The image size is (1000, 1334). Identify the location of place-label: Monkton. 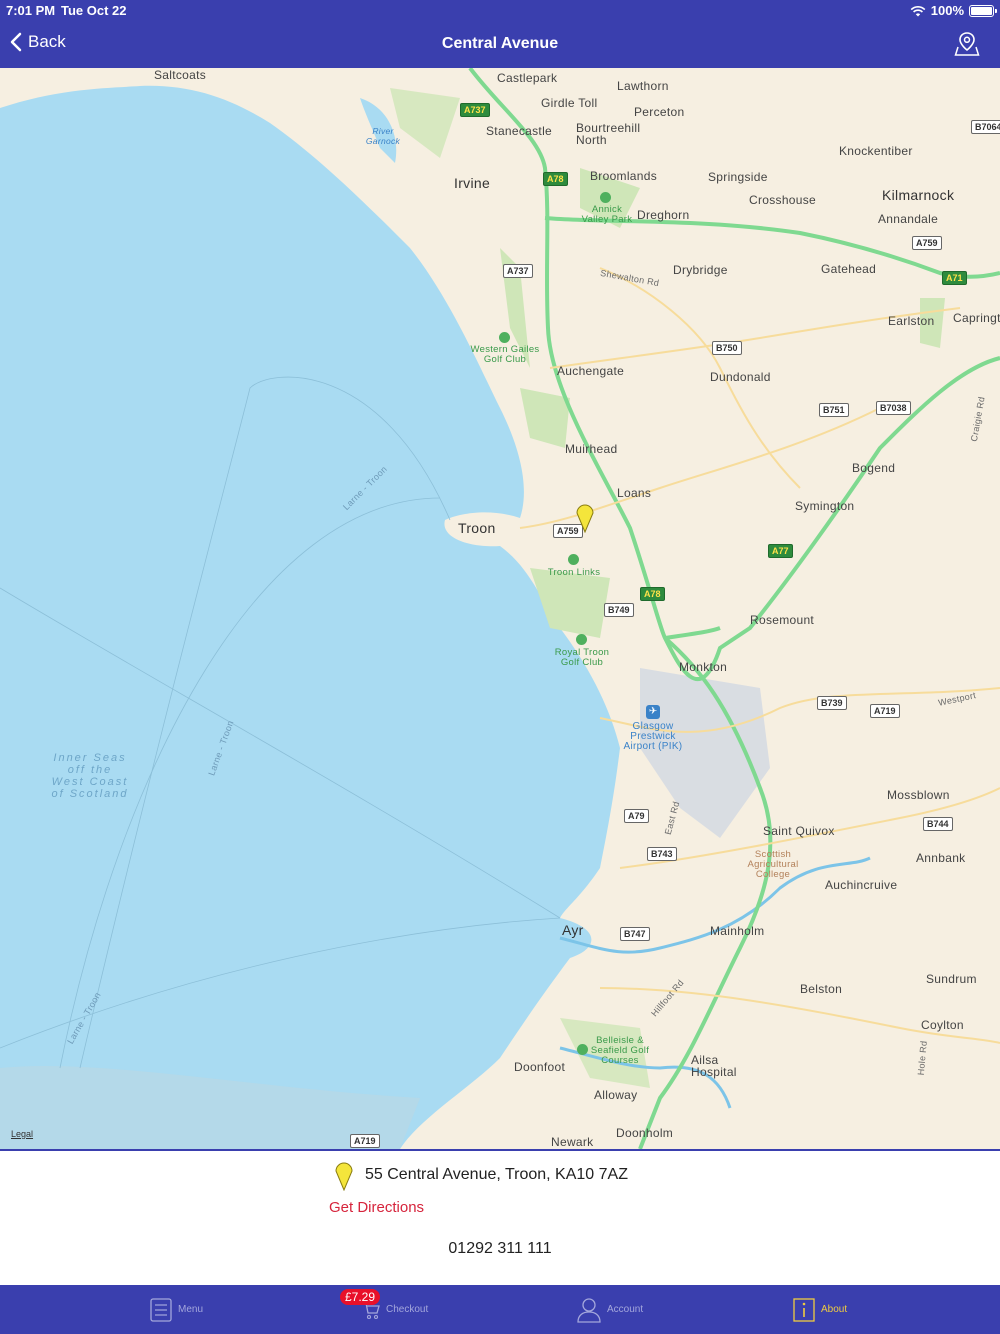
(703, 667).